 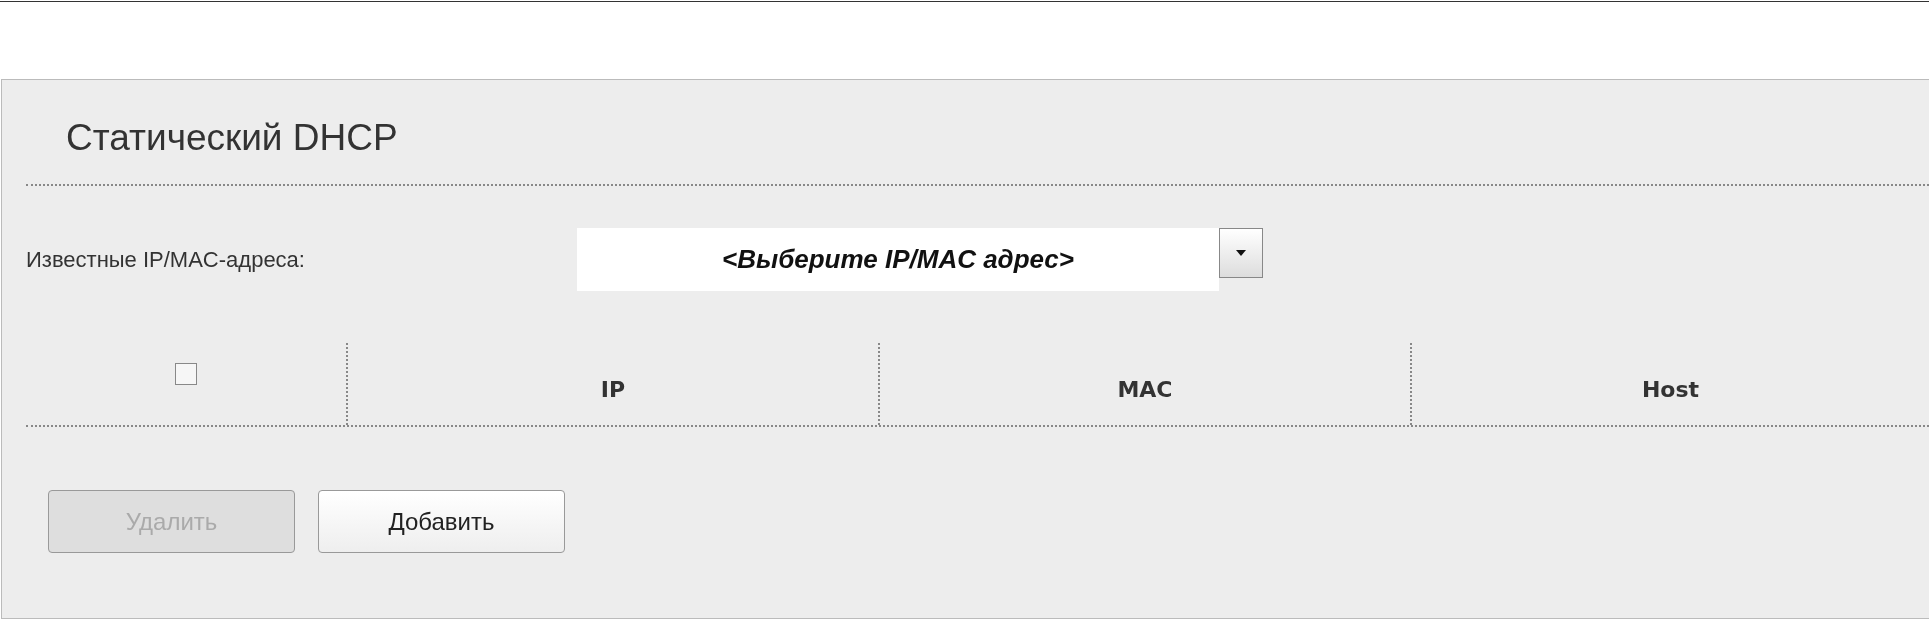 I want to click on caret-icon, so click(x=1241, y=253).